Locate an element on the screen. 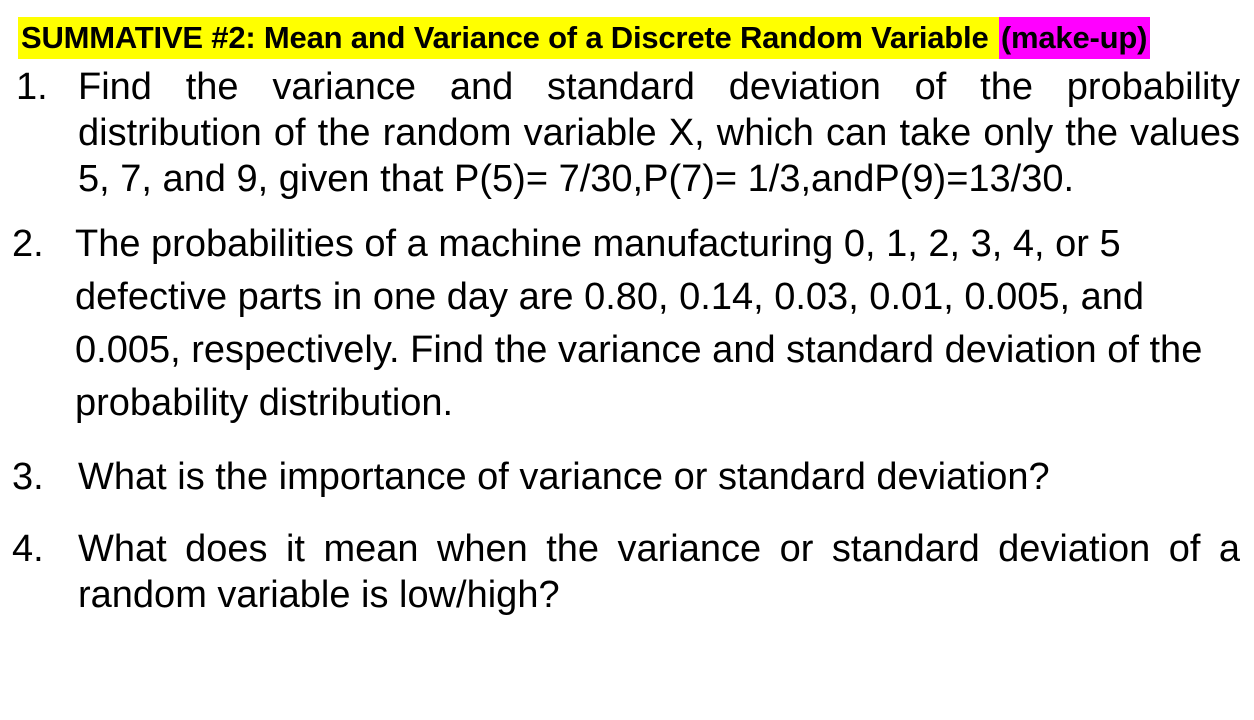 The image size is (1254, 720). list-item-number: 4. is located at coordinates (28, 549).